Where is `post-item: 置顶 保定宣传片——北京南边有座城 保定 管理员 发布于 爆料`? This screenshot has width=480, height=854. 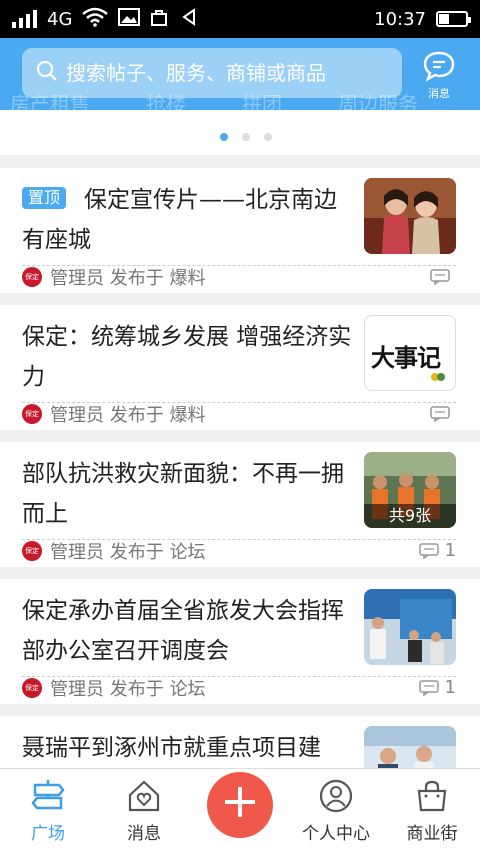 post-item: 置顶 保定宣传片——北京南边有座城 保定 管理员 发布于 爆料 is located at coordinates (240, 230).